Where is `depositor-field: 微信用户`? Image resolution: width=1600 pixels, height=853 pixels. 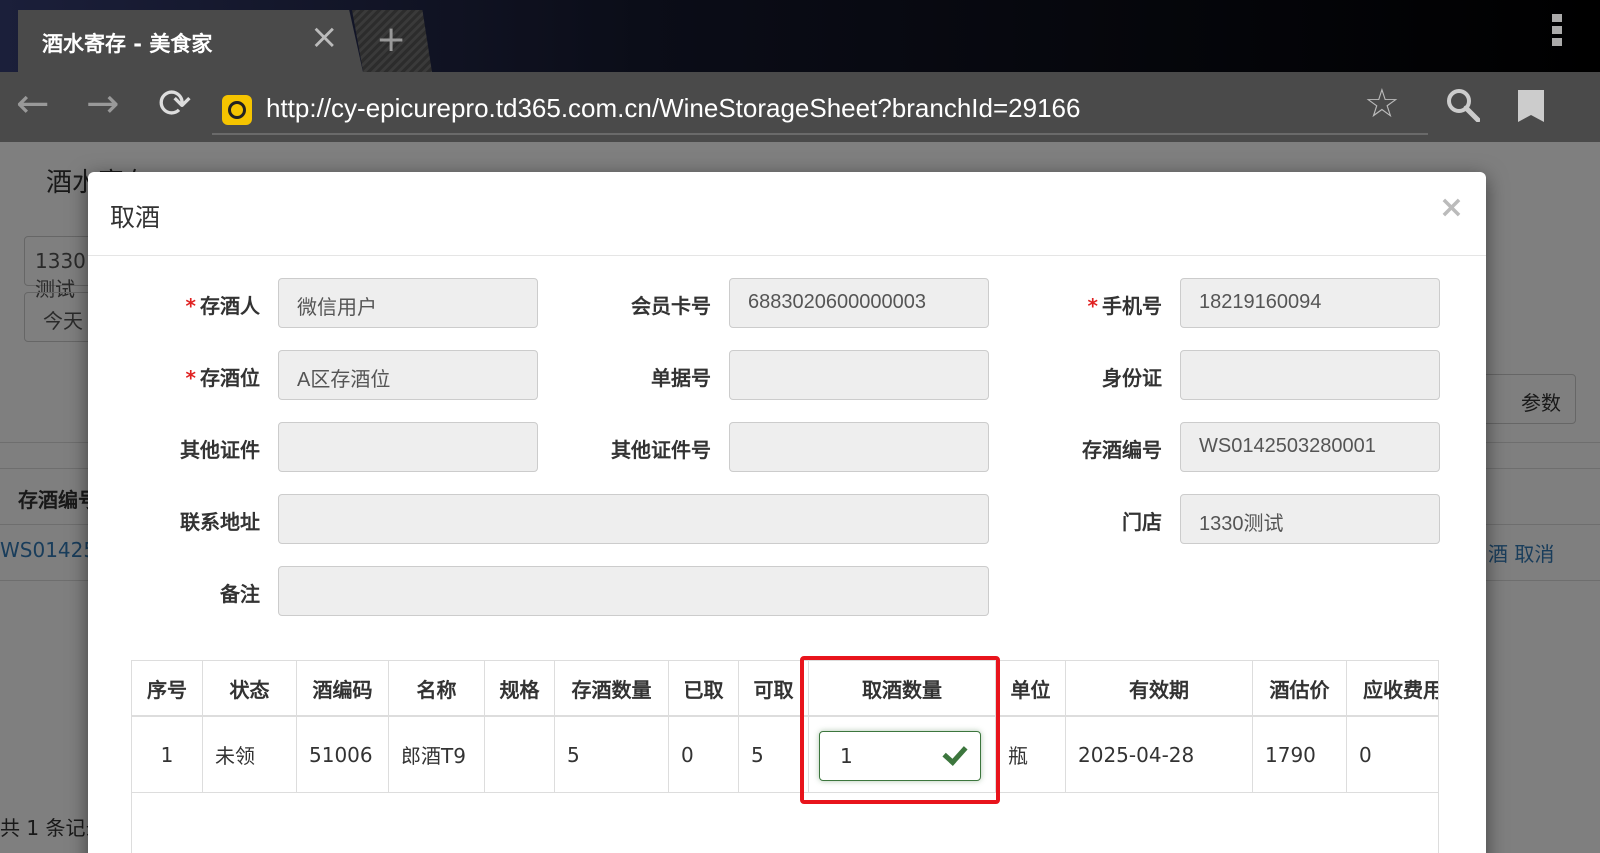 depositor-field: 微信用户 is located at coordinates (408, 303).